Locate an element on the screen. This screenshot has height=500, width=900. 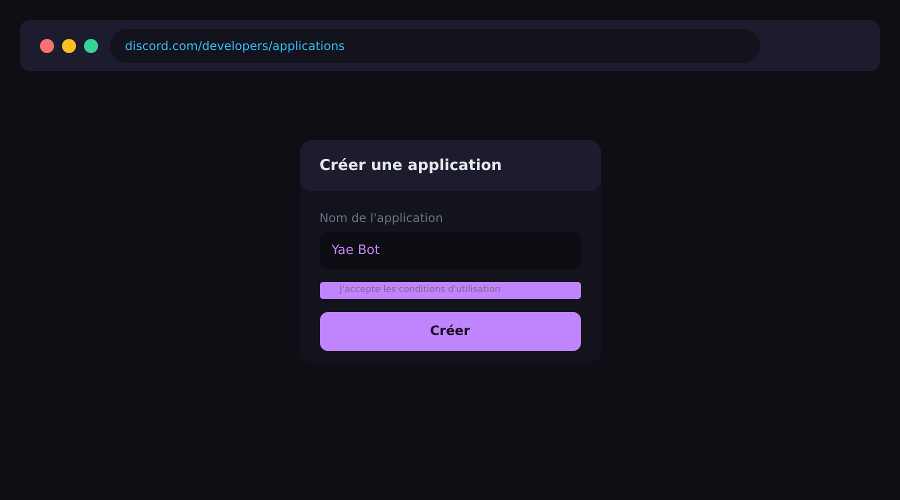
name-input: Yae Bot is located at coordinates (450, 250).